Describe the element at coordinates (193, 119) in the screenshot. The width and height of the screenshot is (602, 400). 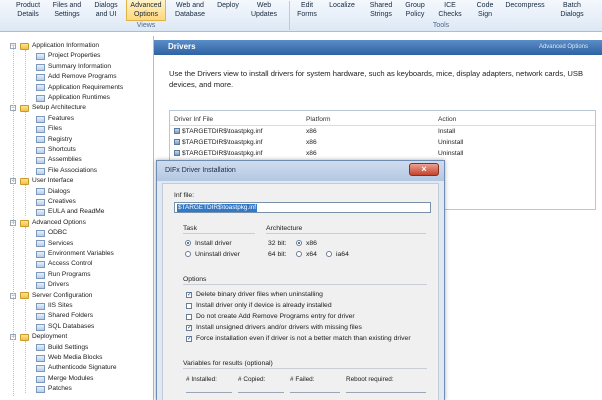
I see `col-header-inf-file: Driver Inf File` at that location.